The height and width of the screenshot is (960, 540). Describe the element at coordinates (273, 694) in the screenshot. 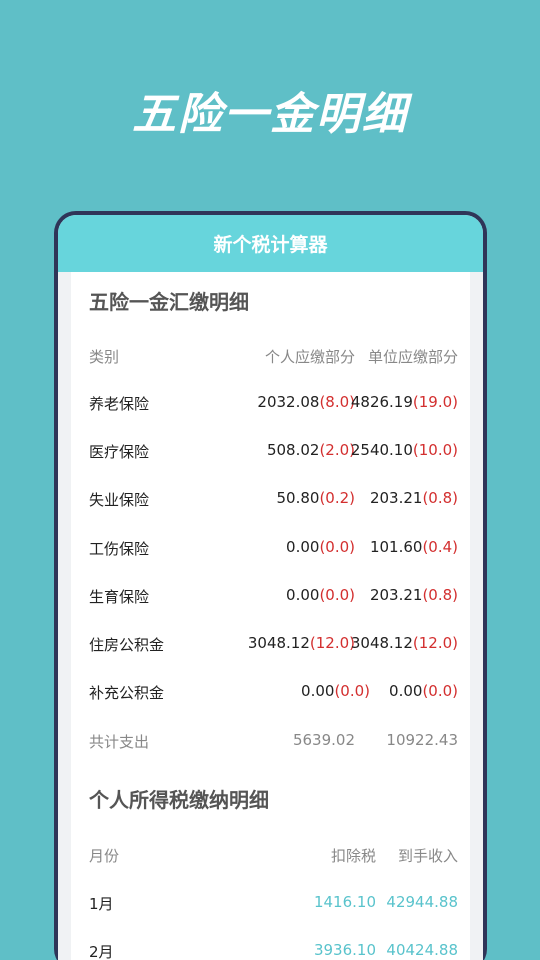

I see `insurance-row: 补充公积金 0.00(0.0) 0.00(0.0)` at that location.